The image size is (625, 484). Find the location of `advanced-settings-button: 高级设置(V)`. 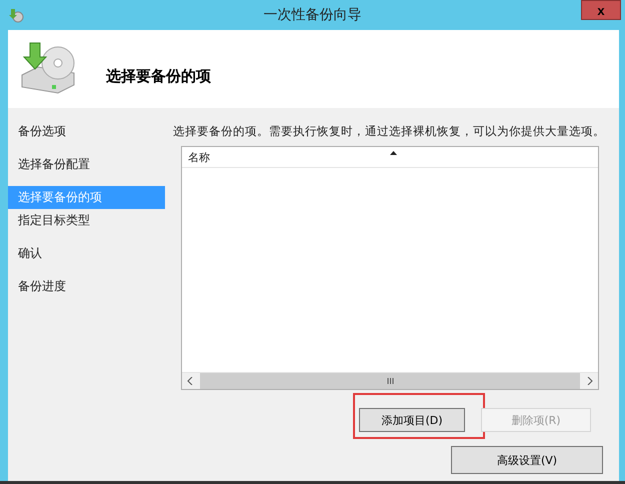

advanced-settings-button: 高级设置(V) is located at coordinates (527, 460).